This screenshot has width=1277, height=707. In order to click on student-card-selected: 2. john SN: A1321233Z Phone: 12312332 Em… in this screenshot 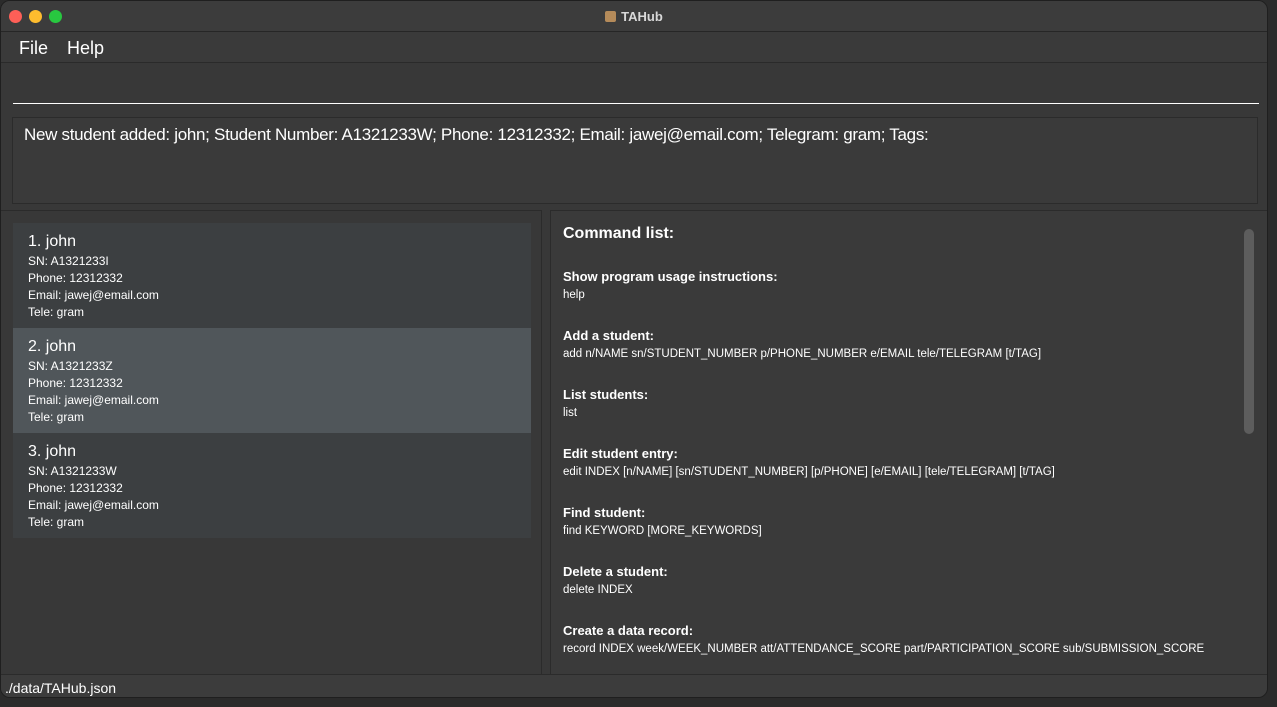, I will do `click(272, 380)`.